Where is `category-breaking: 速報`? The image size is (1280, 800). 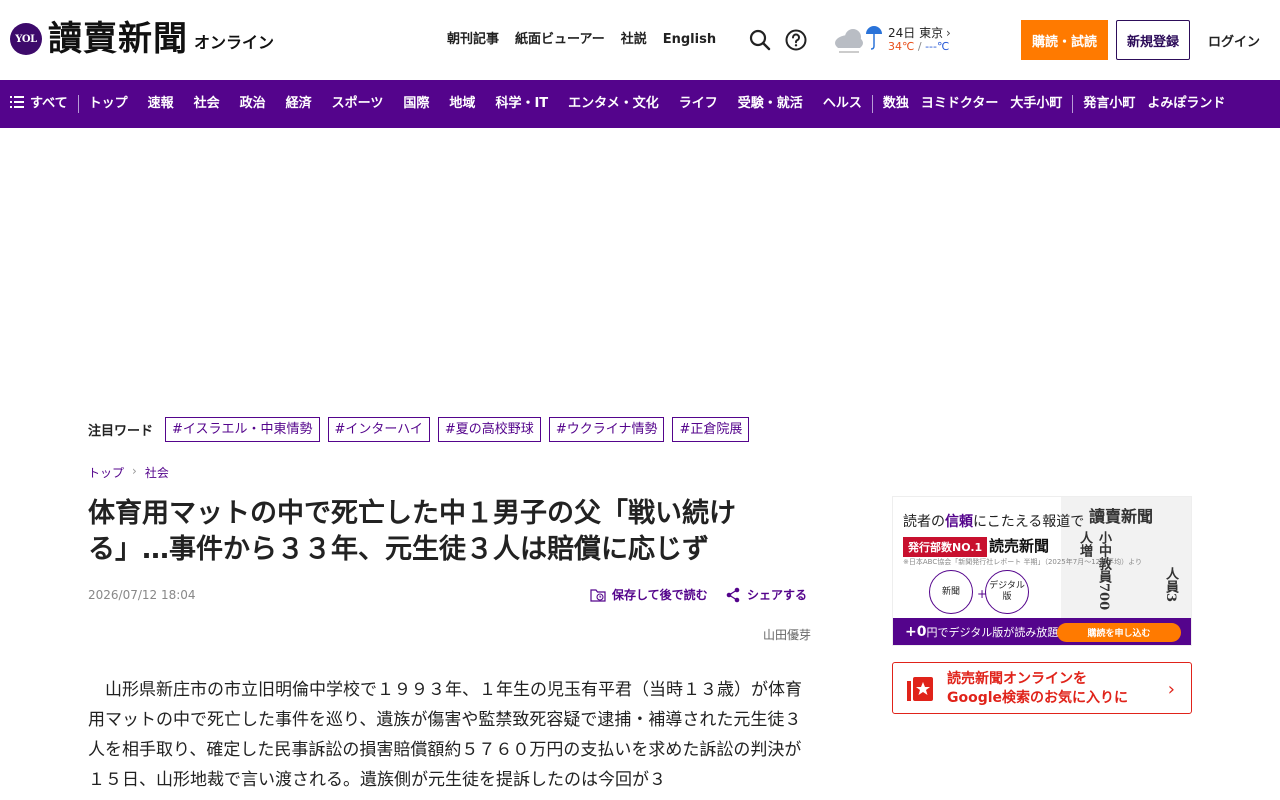
category-breaking: 速報 is located at coordinates (161, 104).